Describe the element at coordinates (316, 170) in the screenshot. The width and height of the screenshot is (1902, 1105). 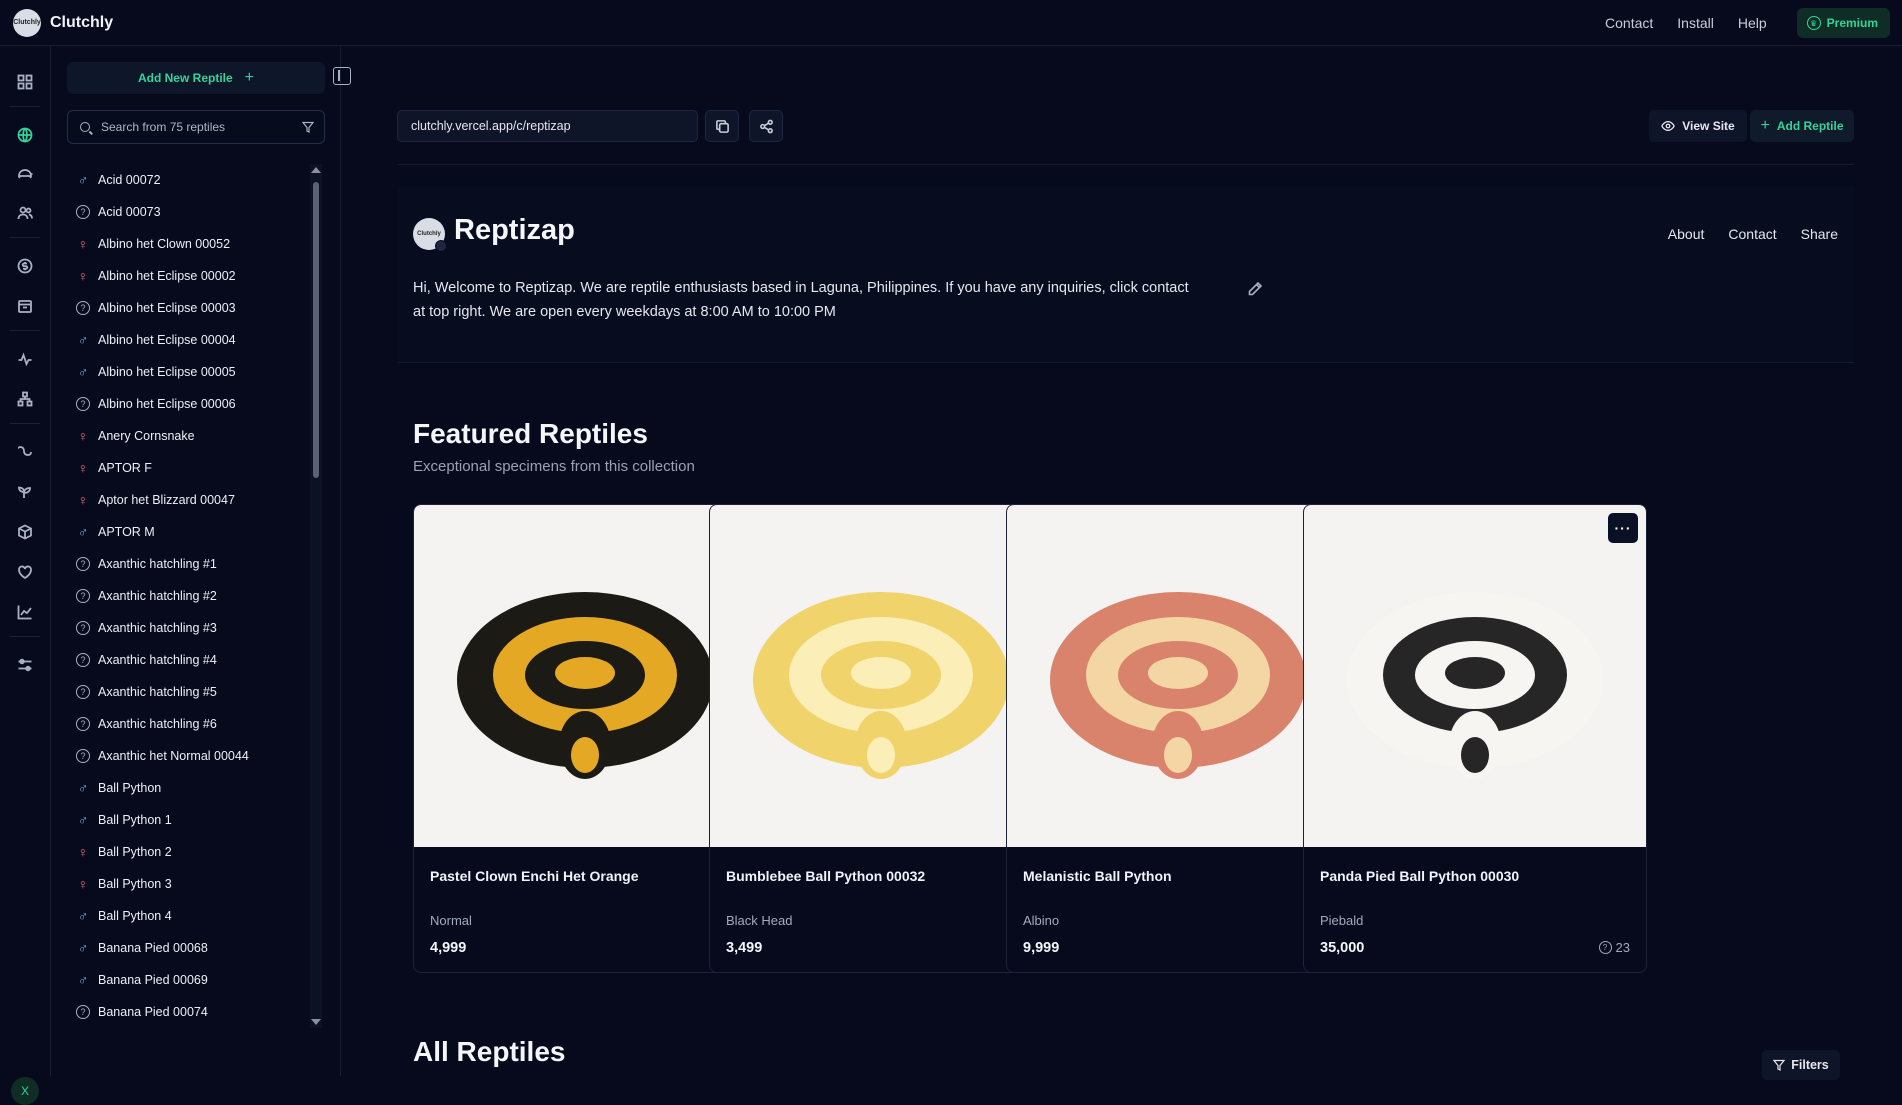
I see `scroll-up-arrow` at that location.